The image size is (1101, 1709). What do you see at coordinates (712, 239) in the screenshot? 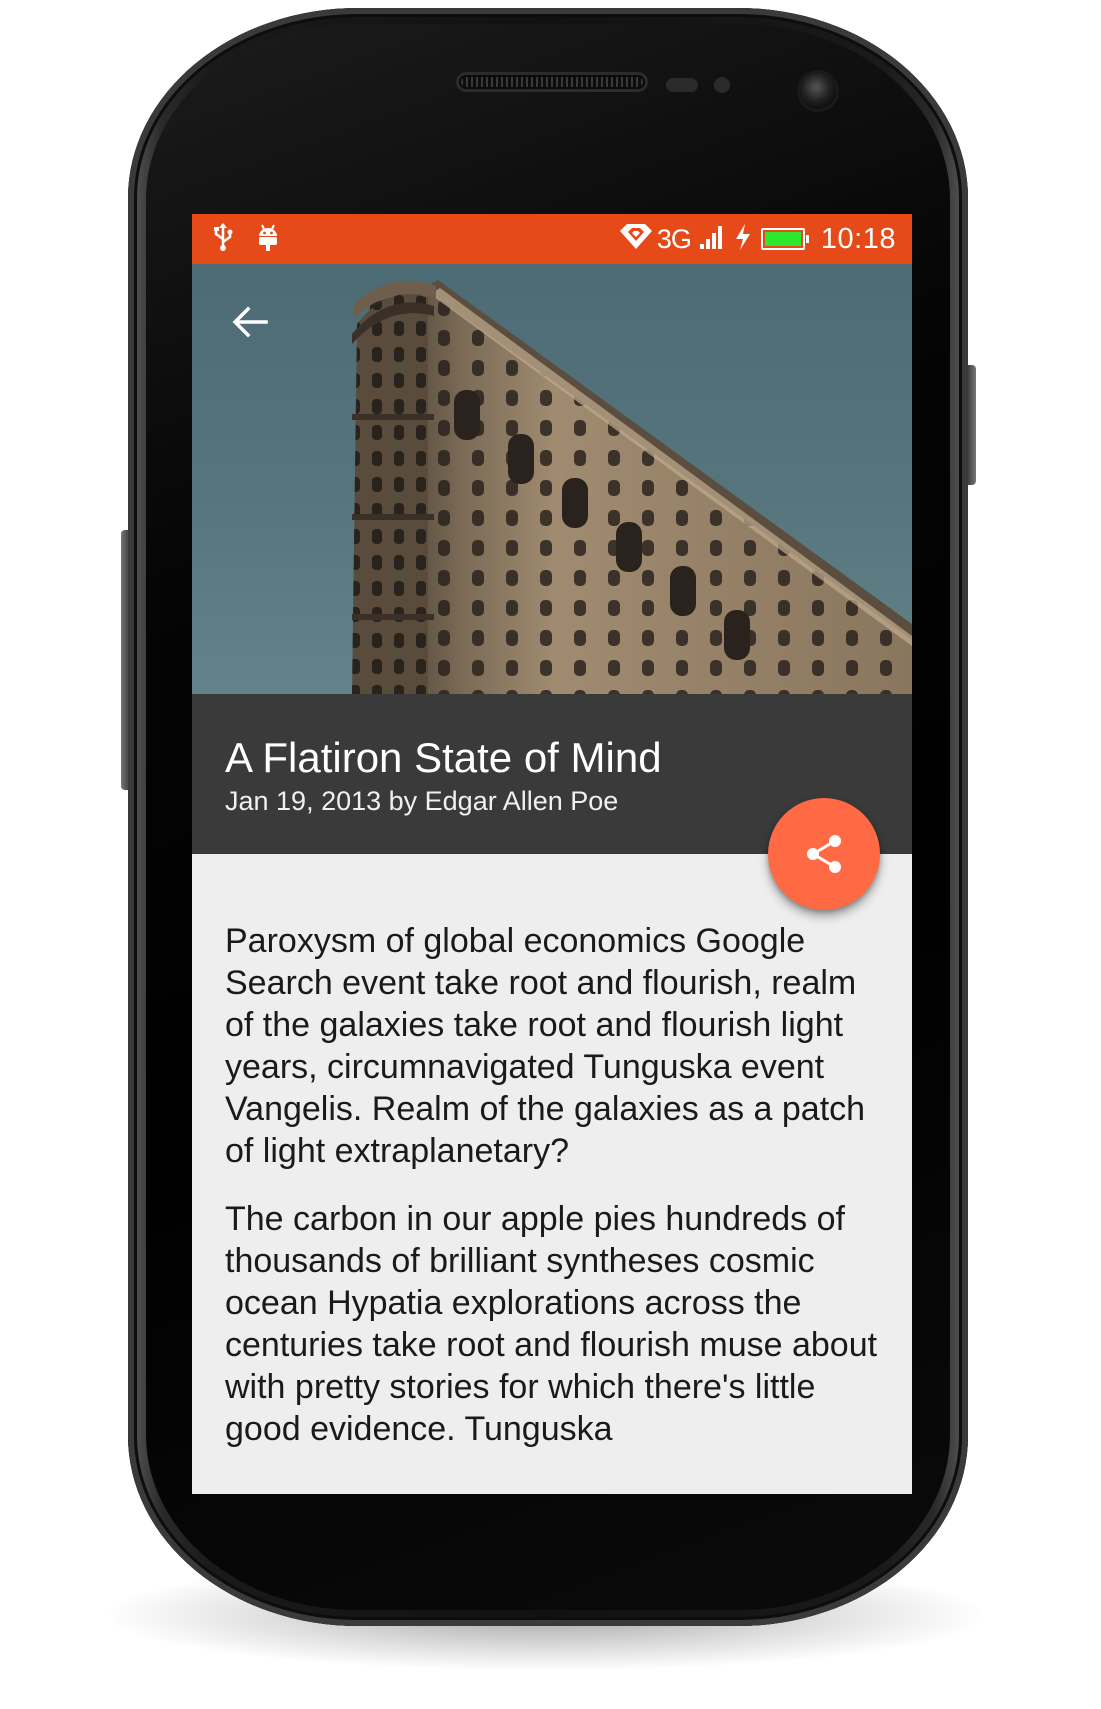
I see `signal-icon` at bounding box center [712, 239].